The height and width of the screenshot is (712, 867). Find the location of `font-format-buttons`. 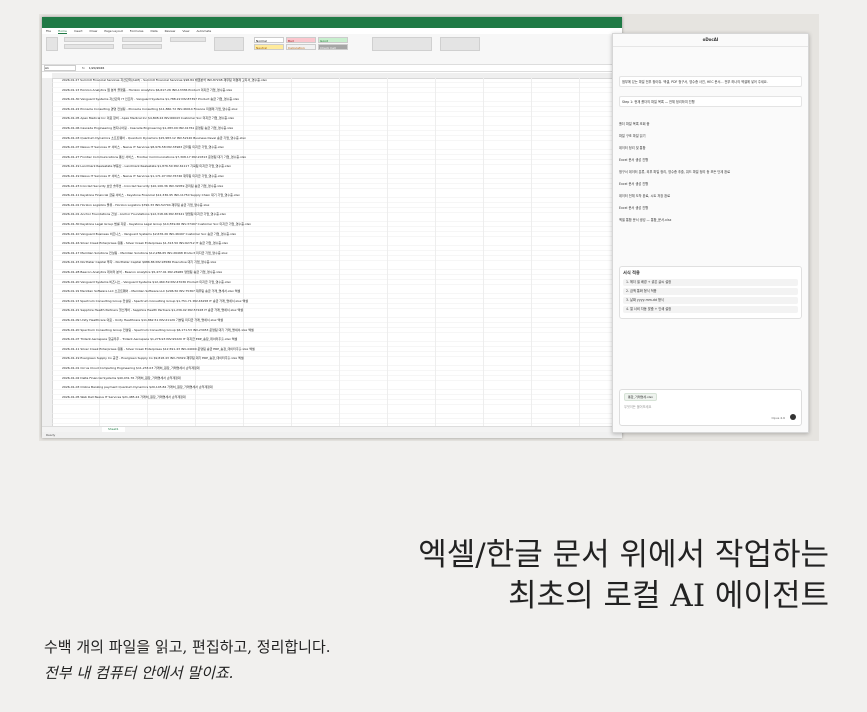

font-format-buttons is located at coordinates (89, 46).